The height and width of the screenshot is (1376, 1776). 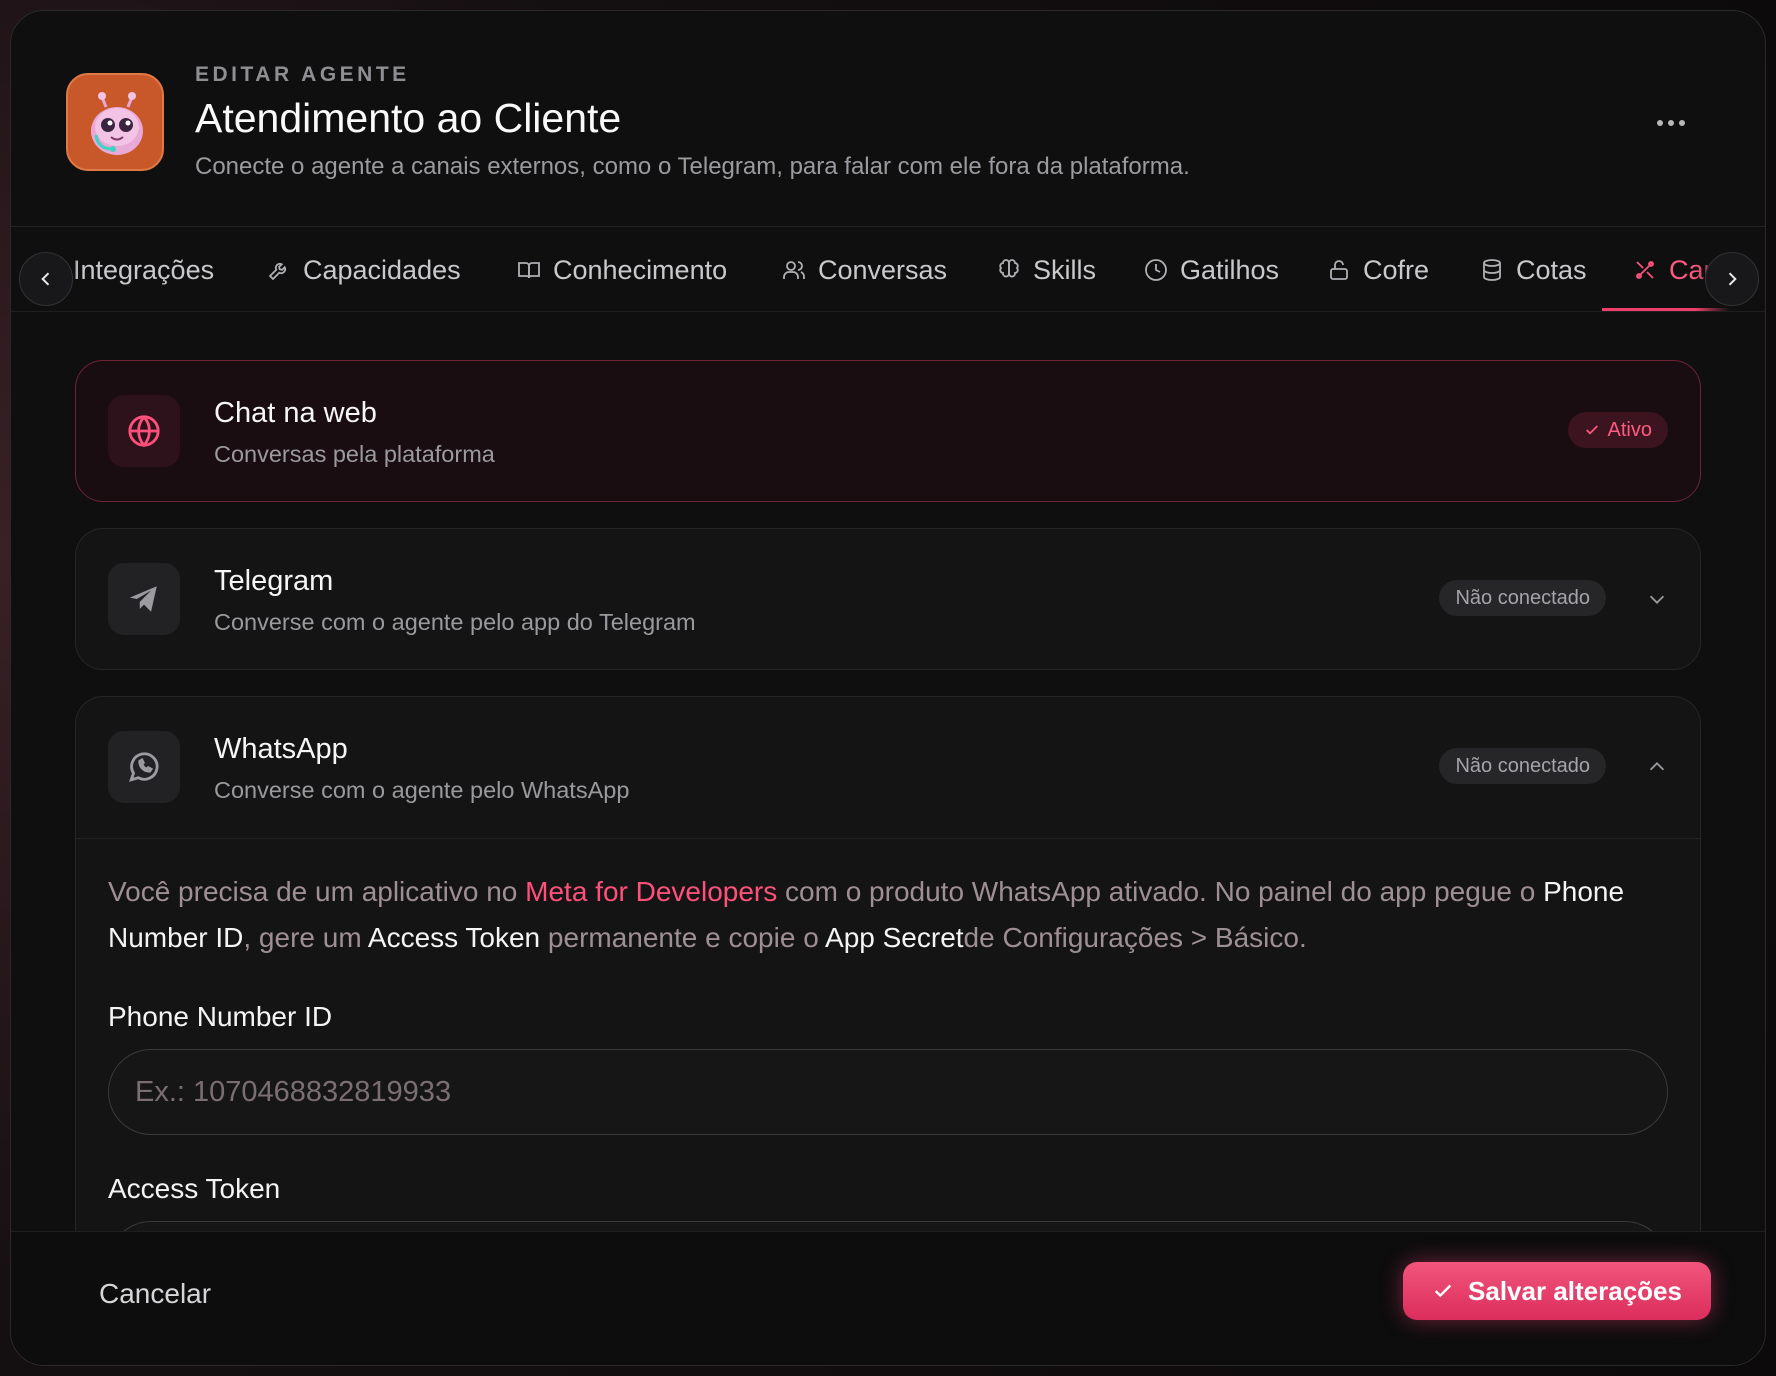 I want to click on tab-capacidades: Capacidades, so click(x=364, y=269).